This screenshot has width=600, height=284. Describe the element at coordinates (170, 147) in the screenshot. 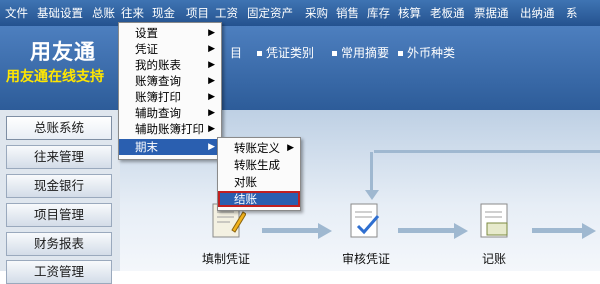

I see `menu-item-period-end: 期末 ▶` at that location.